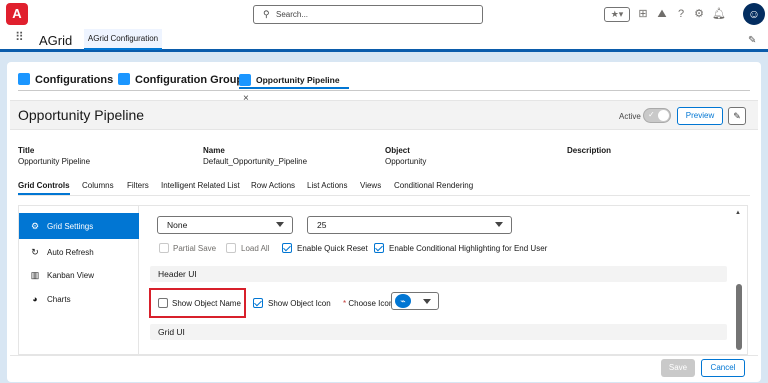 The image size is (768, 383). I want to click on sidebar-item-label: Kanban View, so click(70, 275).